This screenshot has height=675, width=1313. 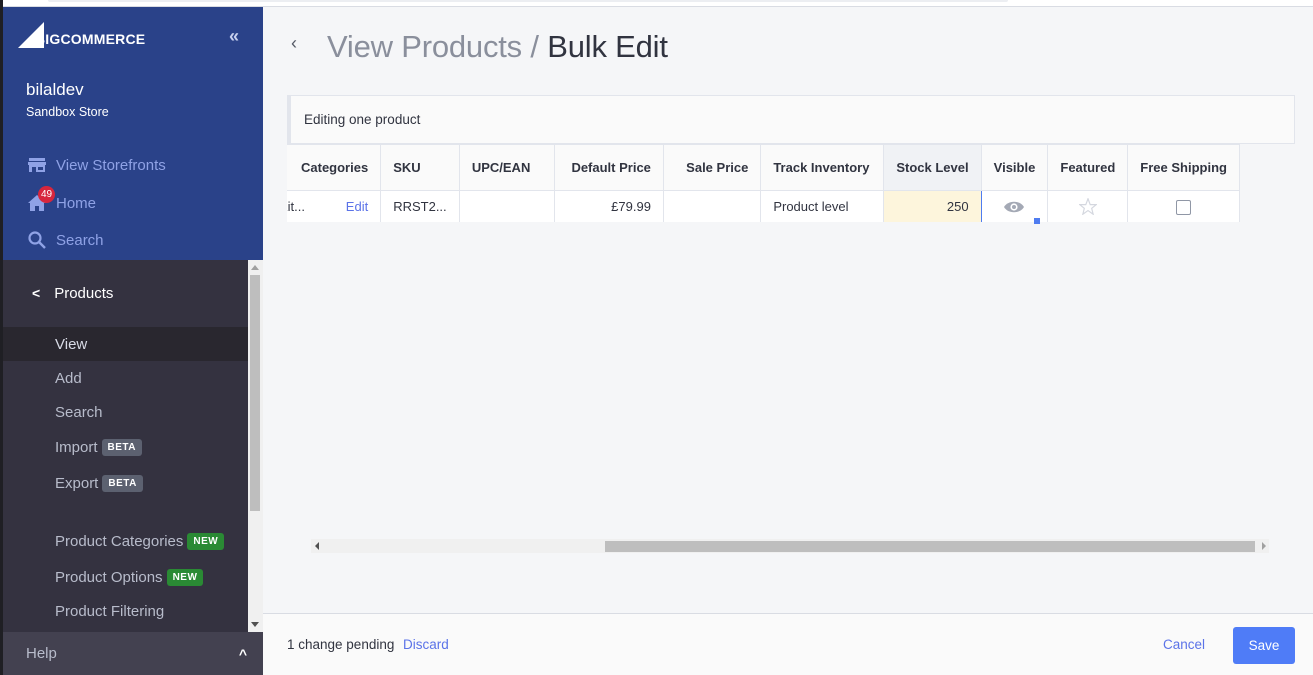 What do you see at coordinates (255, 624) in the screenshot?
I see `scroll-down-arrow-icon` at bounding box center [255, 624].